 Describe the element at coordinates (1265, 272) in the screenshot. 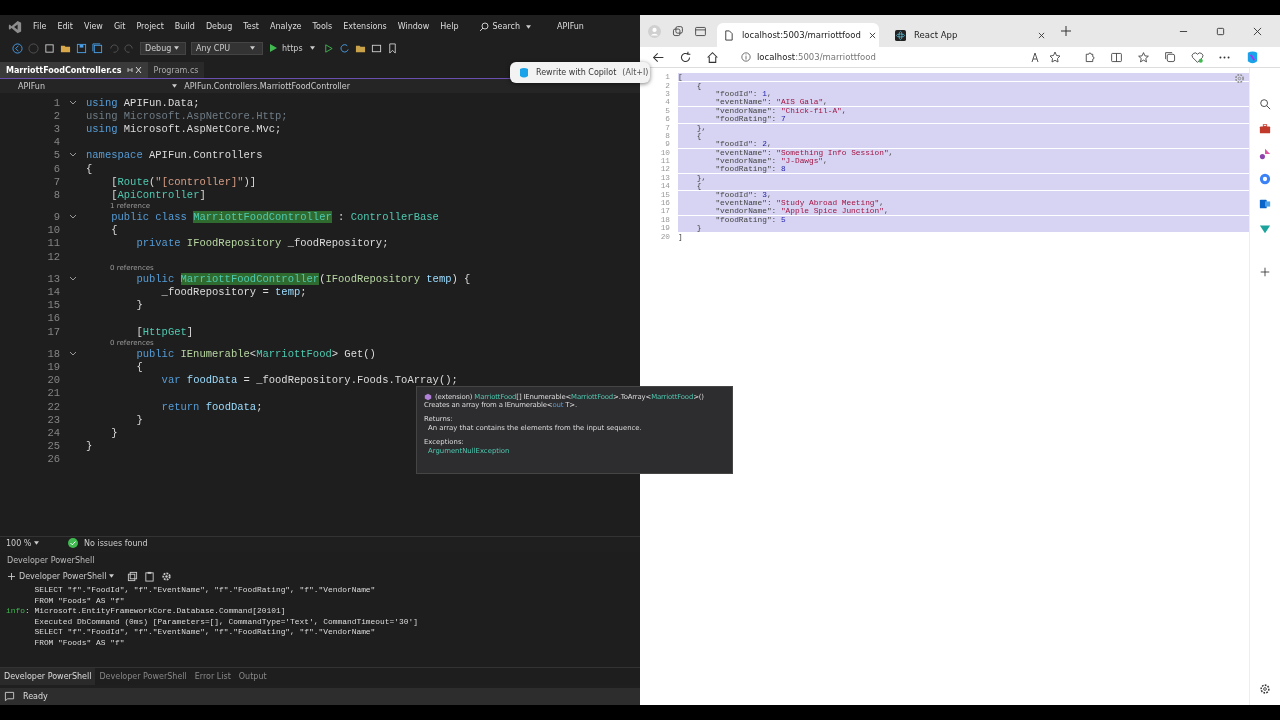

I see `add-icon` at that location.